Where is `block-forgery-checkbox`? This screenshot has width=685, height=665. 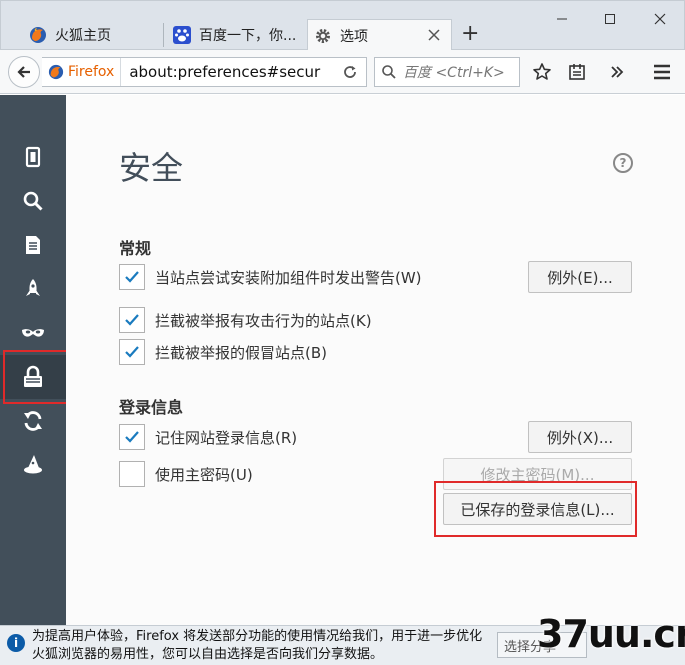
block-forgery-checkbox is located at coordinates (132, 352).